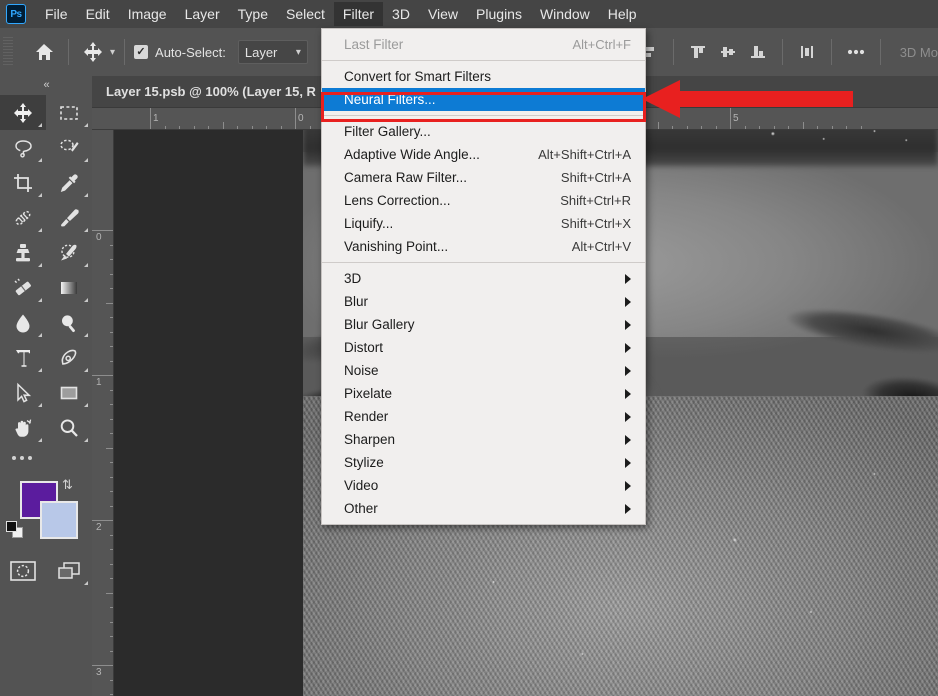 The width and height of the screenshot is (938, 696). Describe the element at coordinates (46, 458) in the screenshot. I see `more-tools-icon` at that location.